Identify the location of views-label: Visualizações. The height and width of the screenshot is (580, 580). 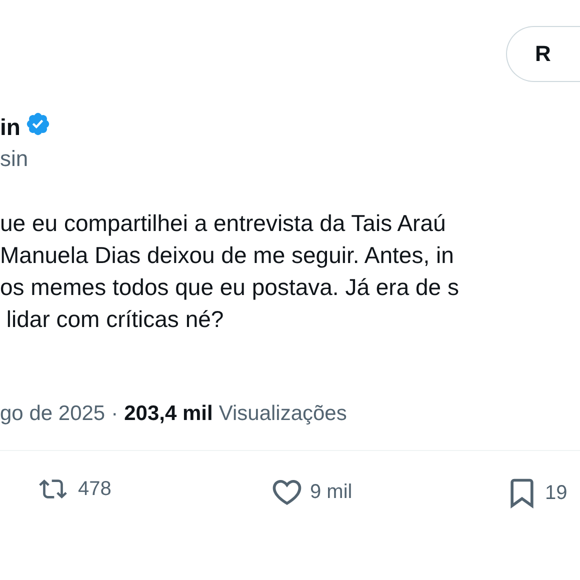
(282, 414).